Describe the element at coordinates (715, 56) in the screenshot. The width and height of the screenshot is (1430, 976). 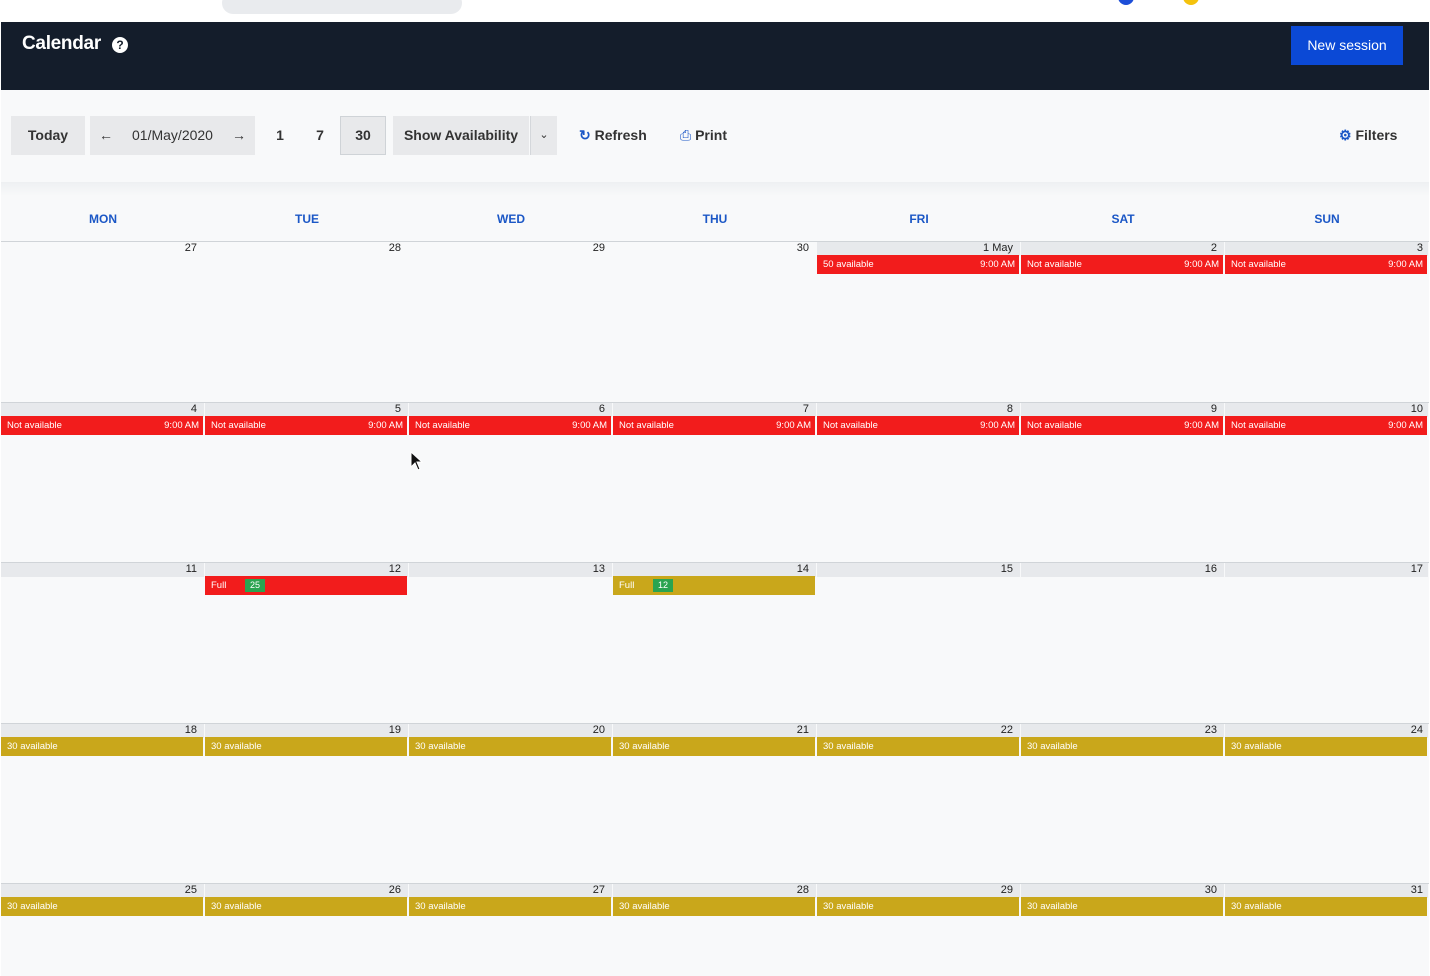
I see `calendar-header: Calendar ? New session` at that location.